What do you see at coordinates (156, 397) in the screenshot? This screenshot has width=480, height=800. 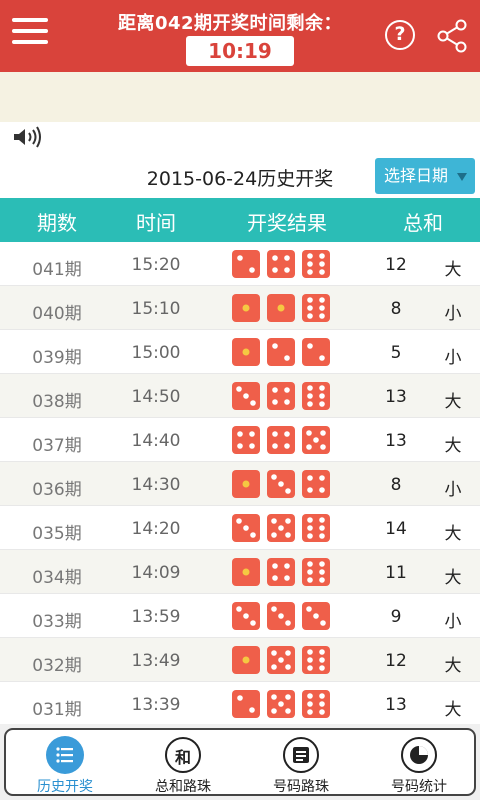 I see `draw-time: 14:50` at bounding box center [156, 397].